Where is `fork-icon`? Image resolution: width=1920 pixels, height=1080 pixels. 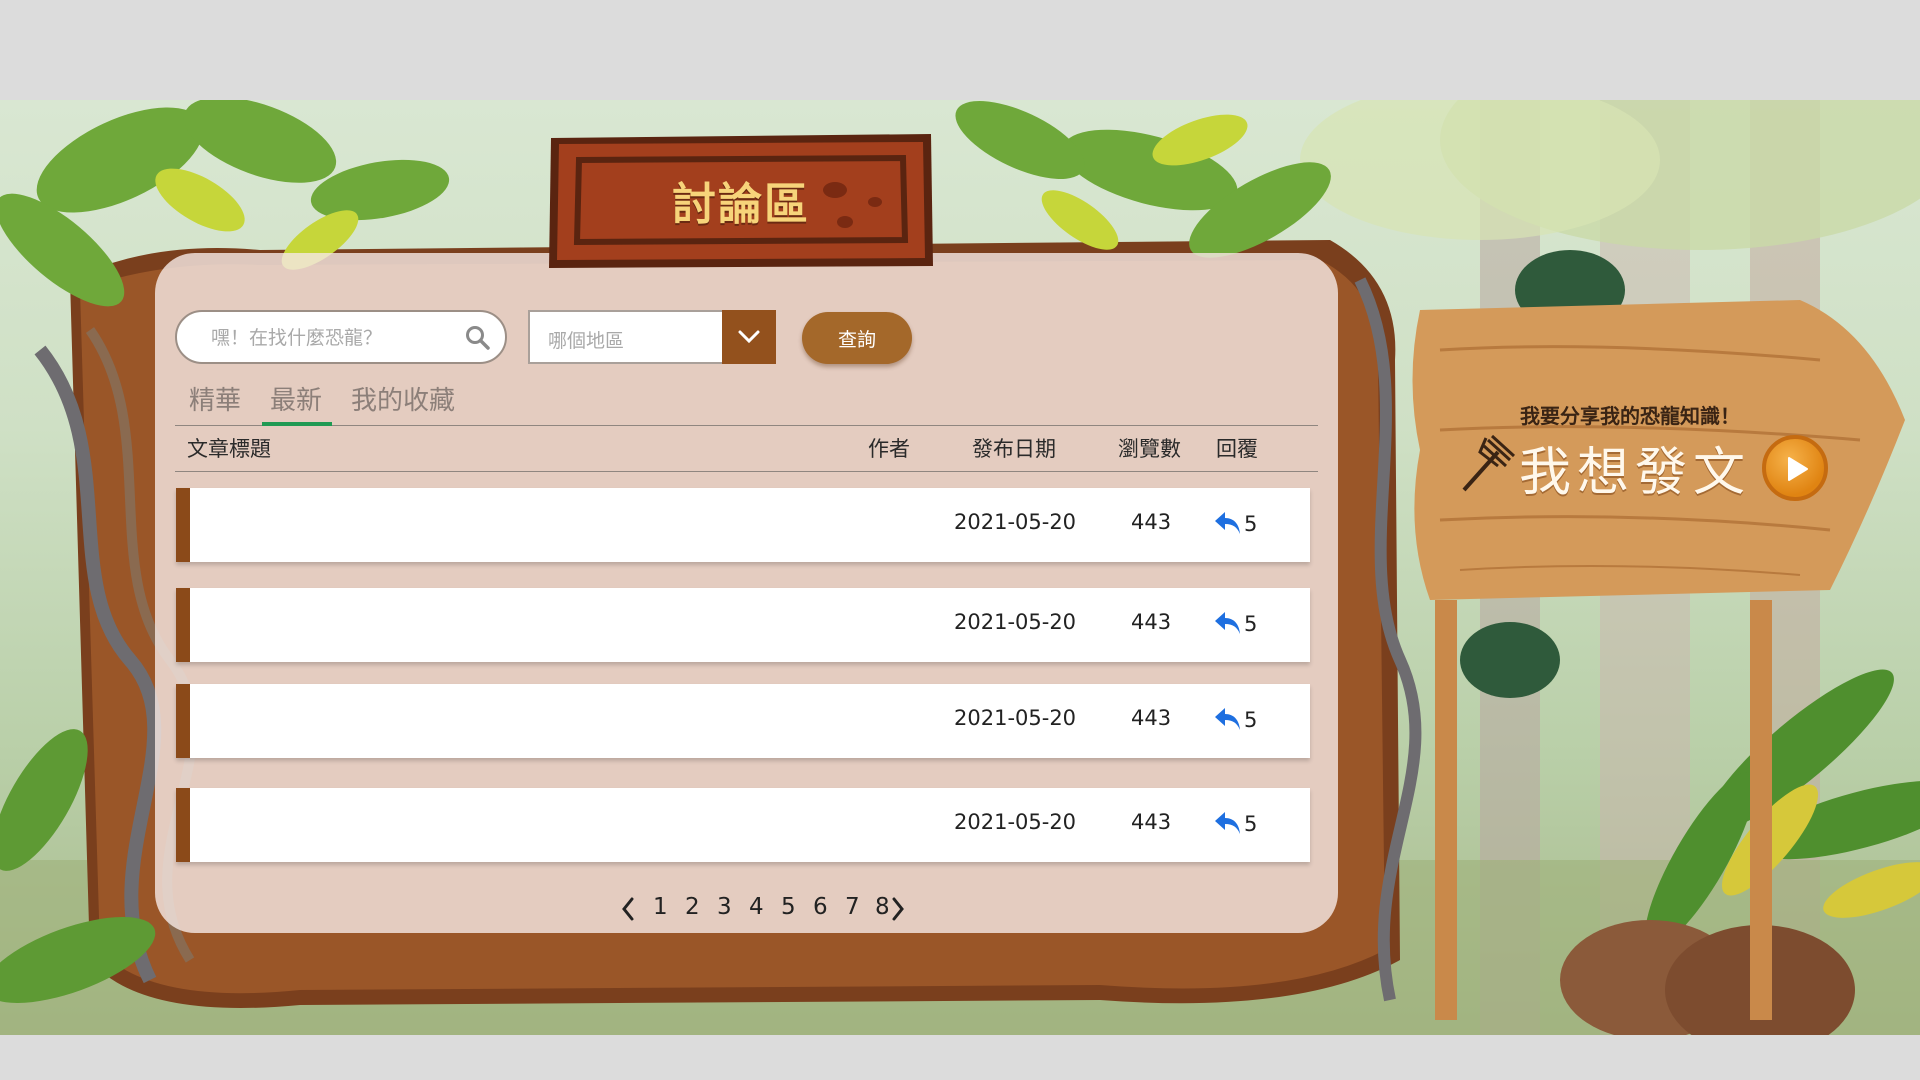
fork-icon is located at coordinates (1489, 463).